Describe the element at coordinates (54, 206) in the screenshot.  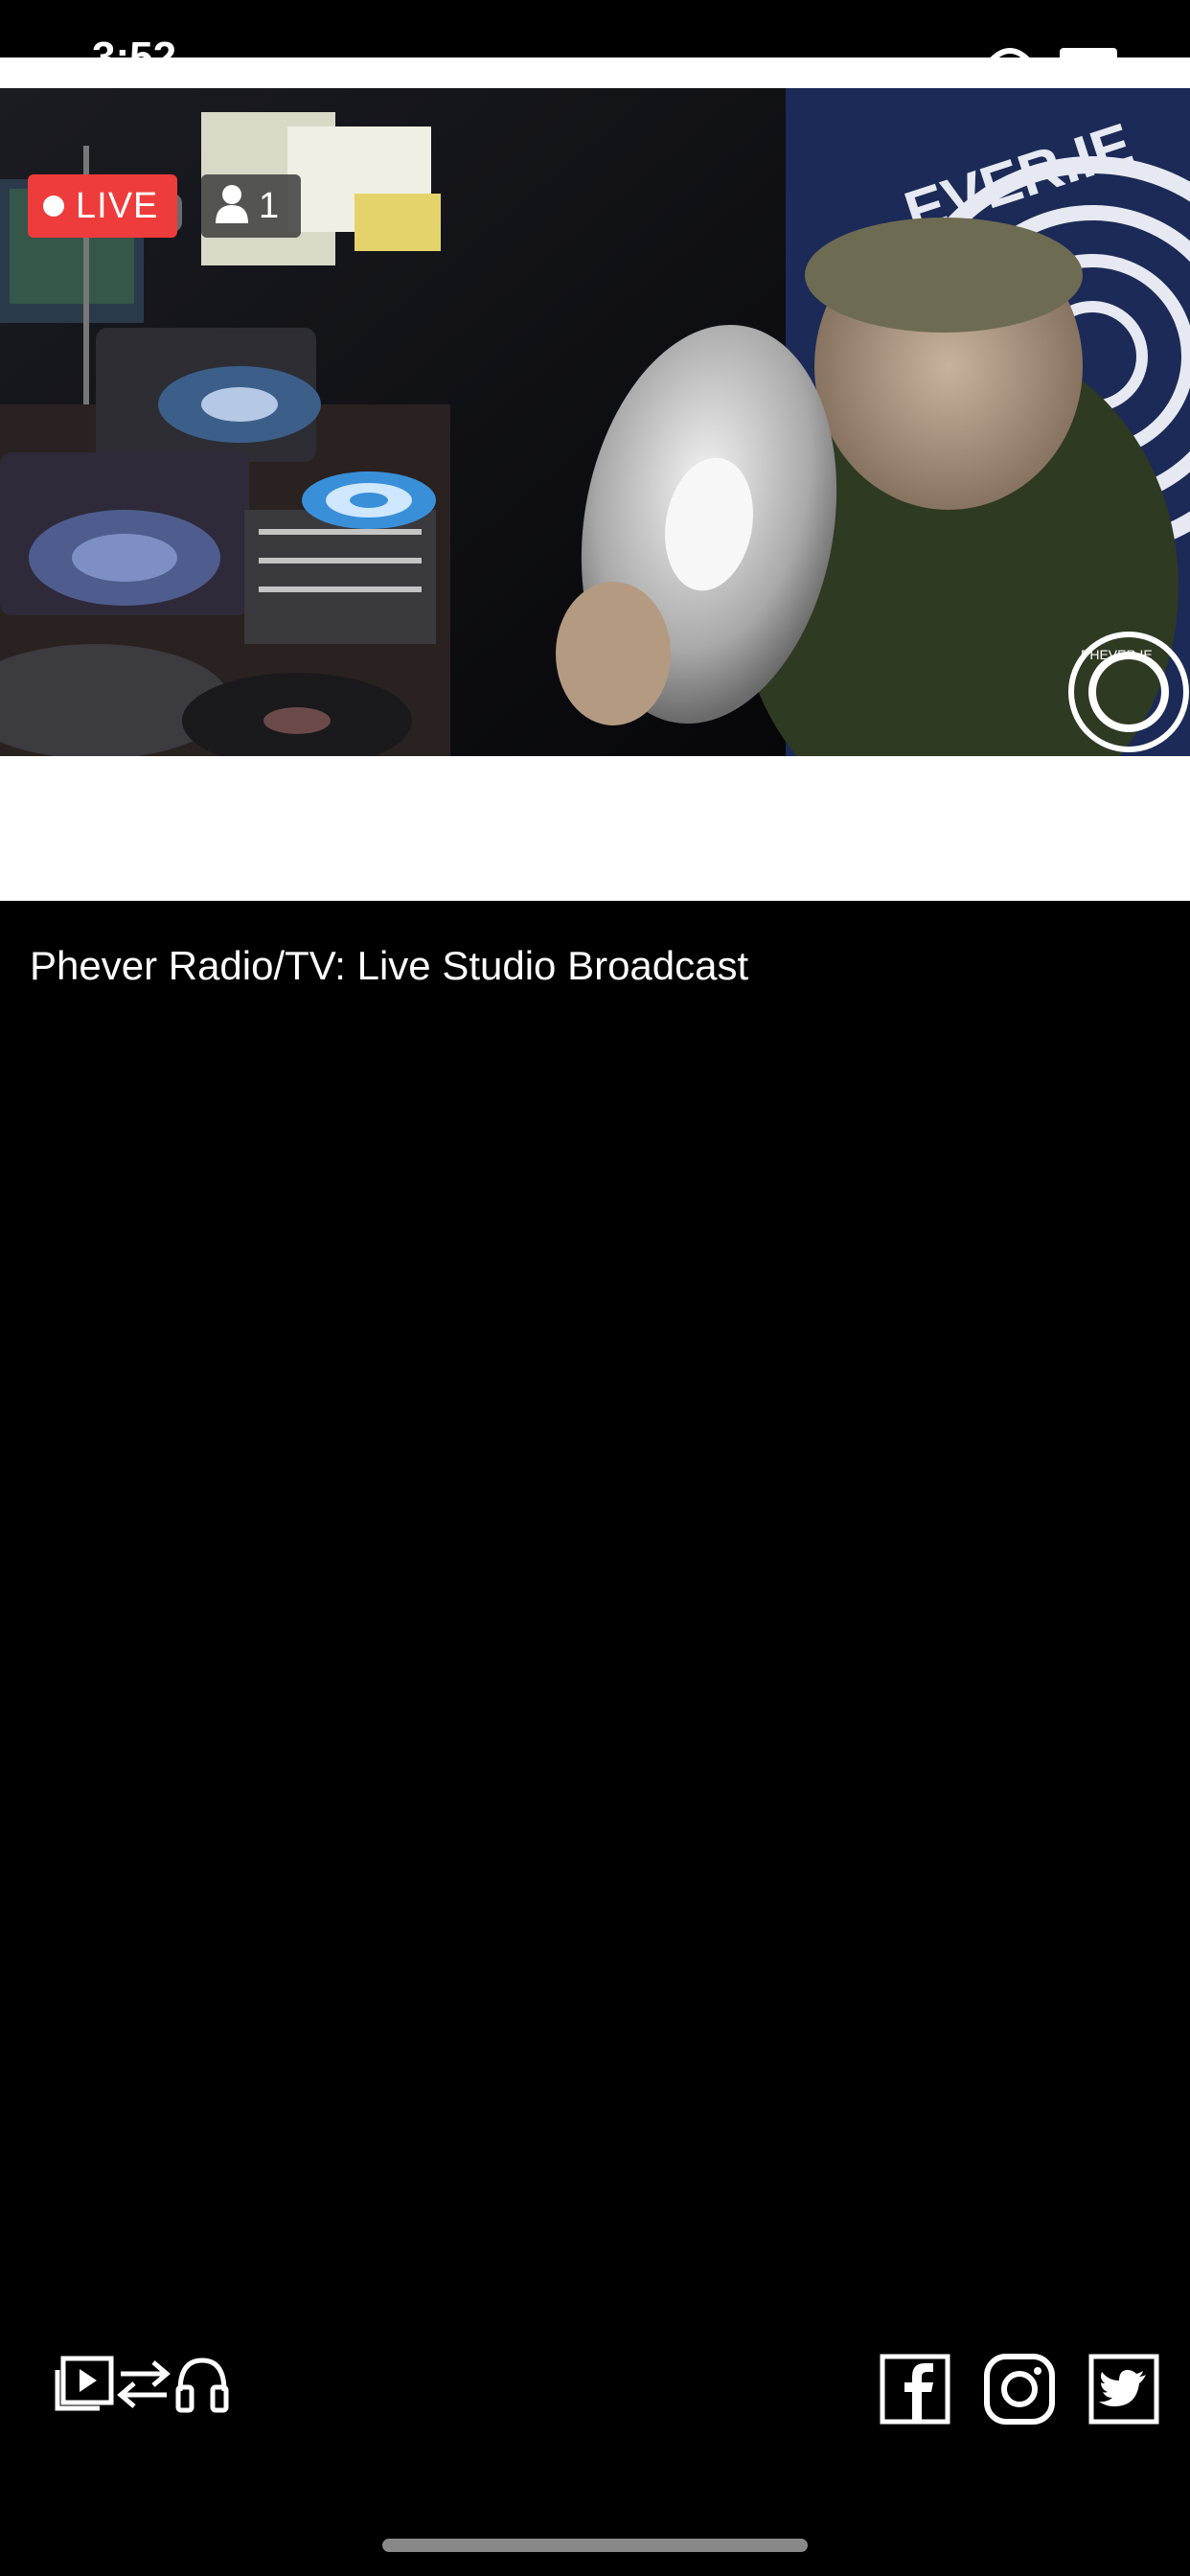
I see `live-dot-icon` at that location.